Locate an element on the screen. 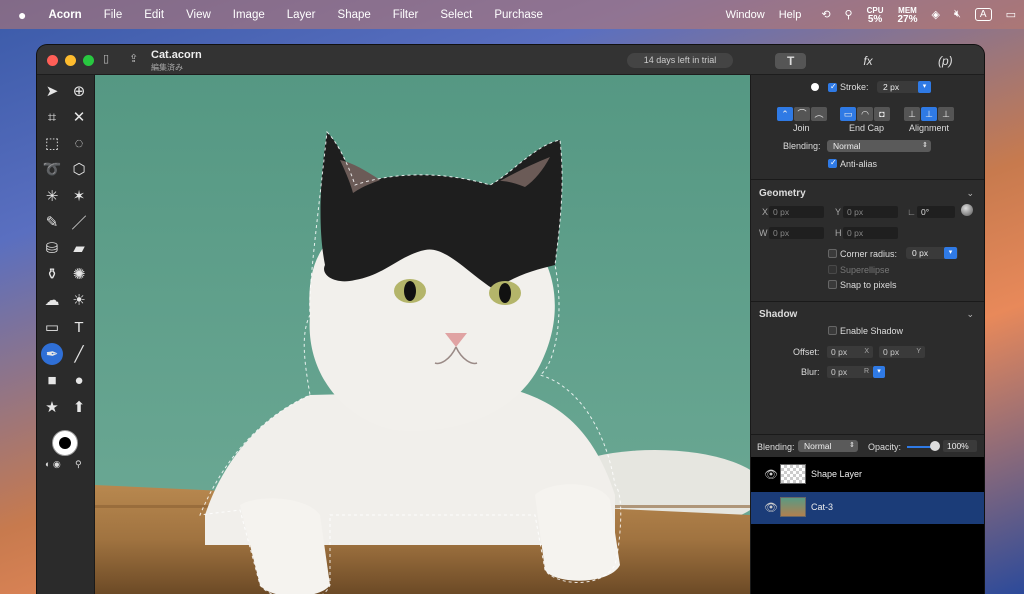 This screenshot has width=1024, height=594. sidebar-toggle-icon: ▯ is located at coordinates (106, 58).